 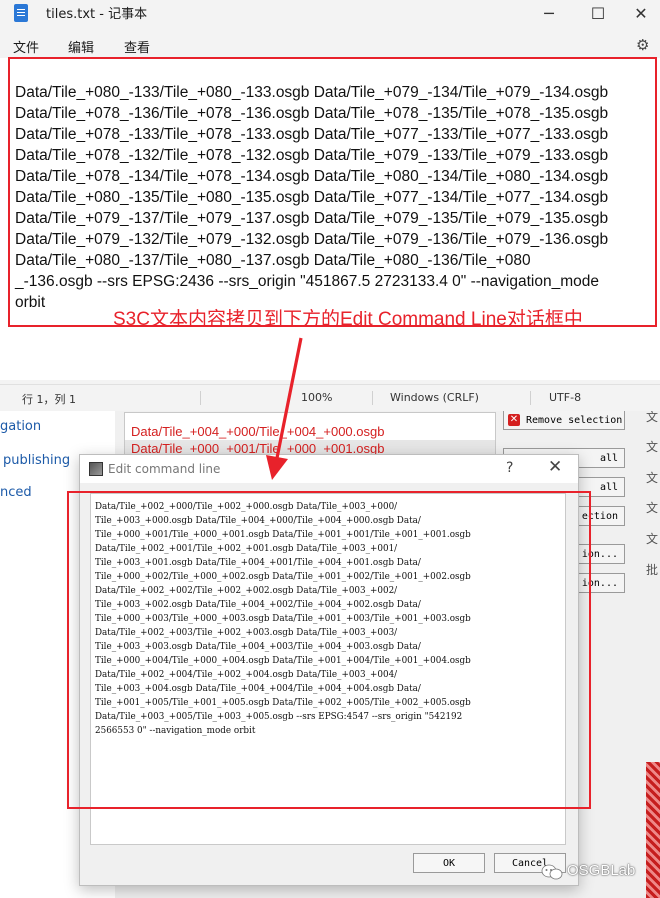 I want to click on watermark-text: OSGBLab, so click(x=601, y=870).